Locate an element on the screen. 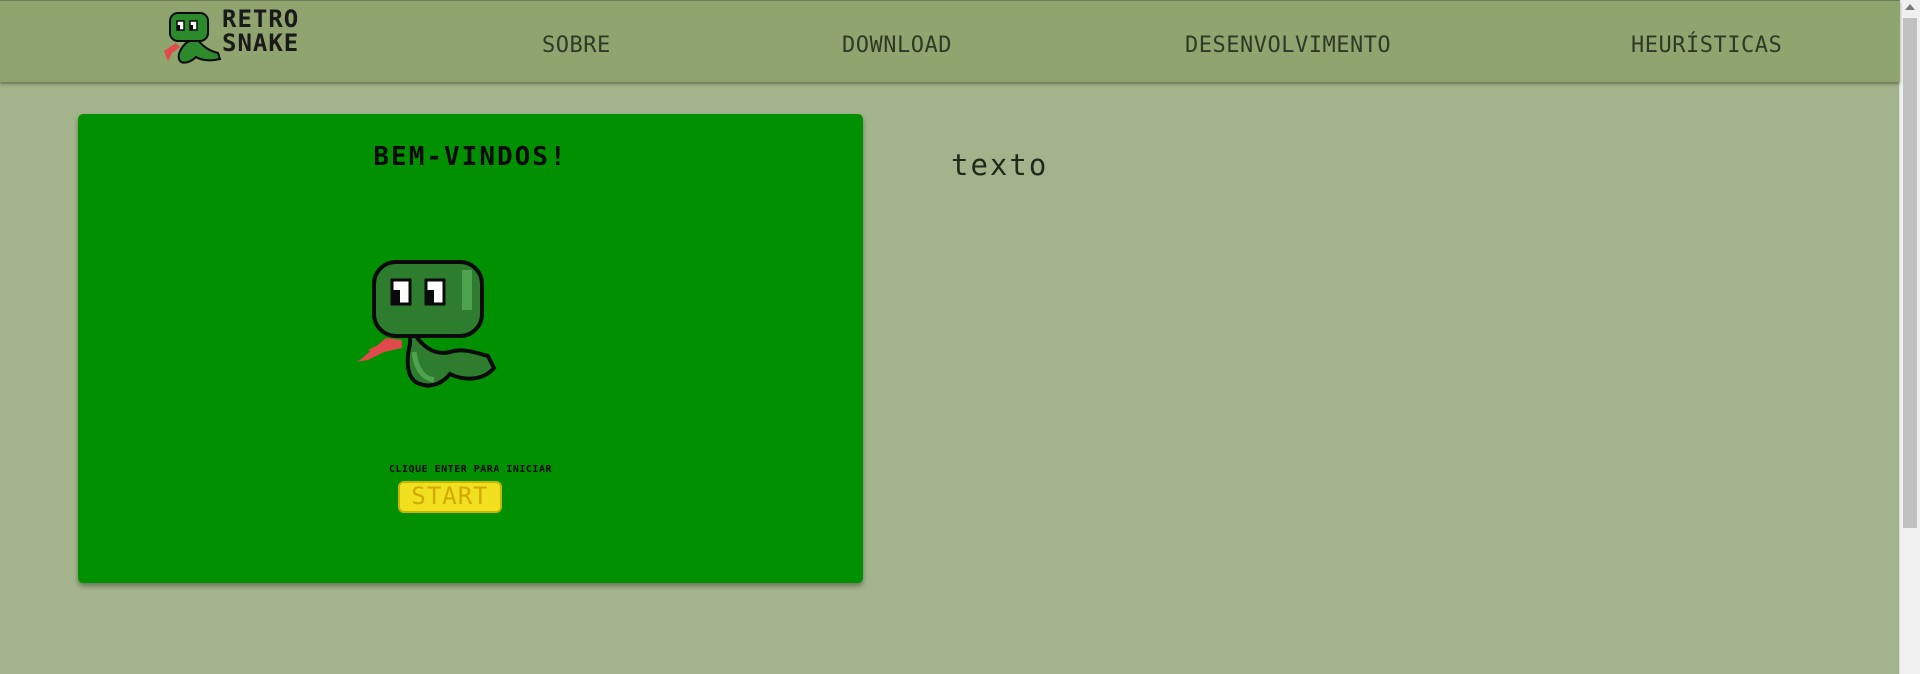 Image resolution: width=1920 pixels, height=674 pixels. nav-download: DOWNLOAD is located at coordinates (897, 45).